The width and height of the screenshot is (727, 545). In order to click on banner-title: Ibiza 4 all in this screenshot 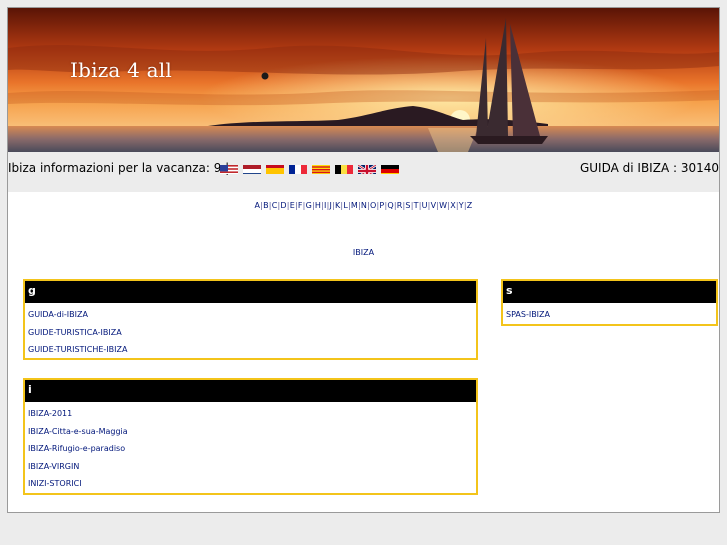, I will do `click(121, 70)`.